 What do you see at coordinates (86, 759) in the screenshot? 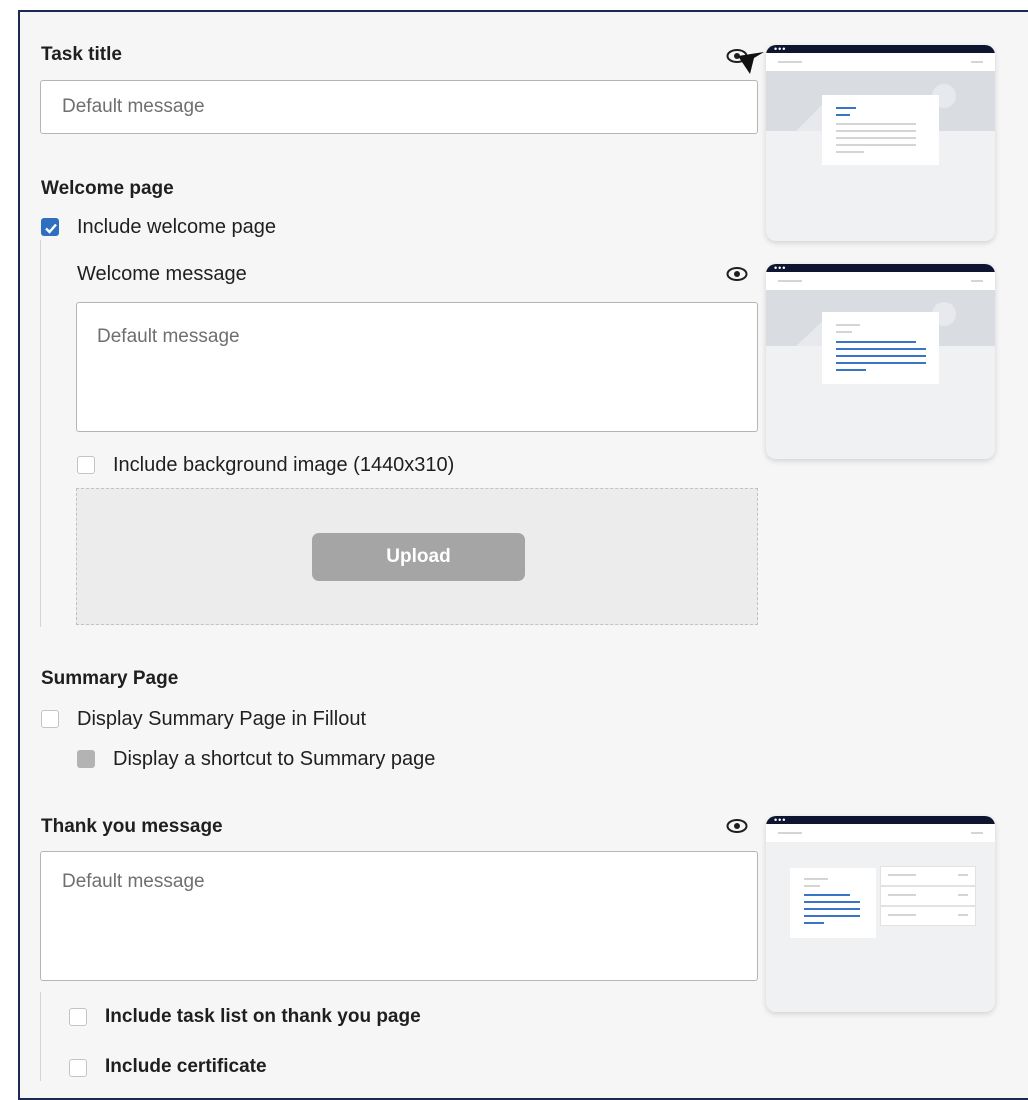
I see `summary-shortcut-checkbox` at bounding box center [86, 759].